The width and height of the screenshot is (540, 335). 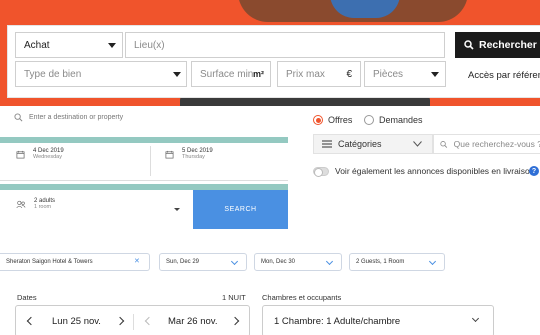 What do you see at coordinates (278, 262) in the screenshot?
I see `checkout-pill-label: Mon, Dec 30` at bounding box center [278, 262].